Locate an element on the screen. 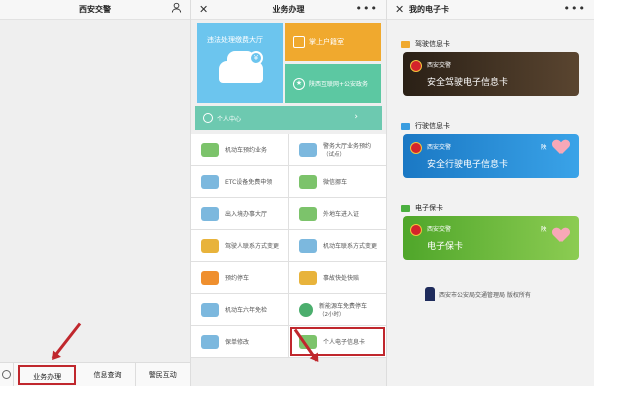 This screenshot has height=393, width=625. etc-device-item: ETC设备免费申领 is located at coordinates (240, 181).